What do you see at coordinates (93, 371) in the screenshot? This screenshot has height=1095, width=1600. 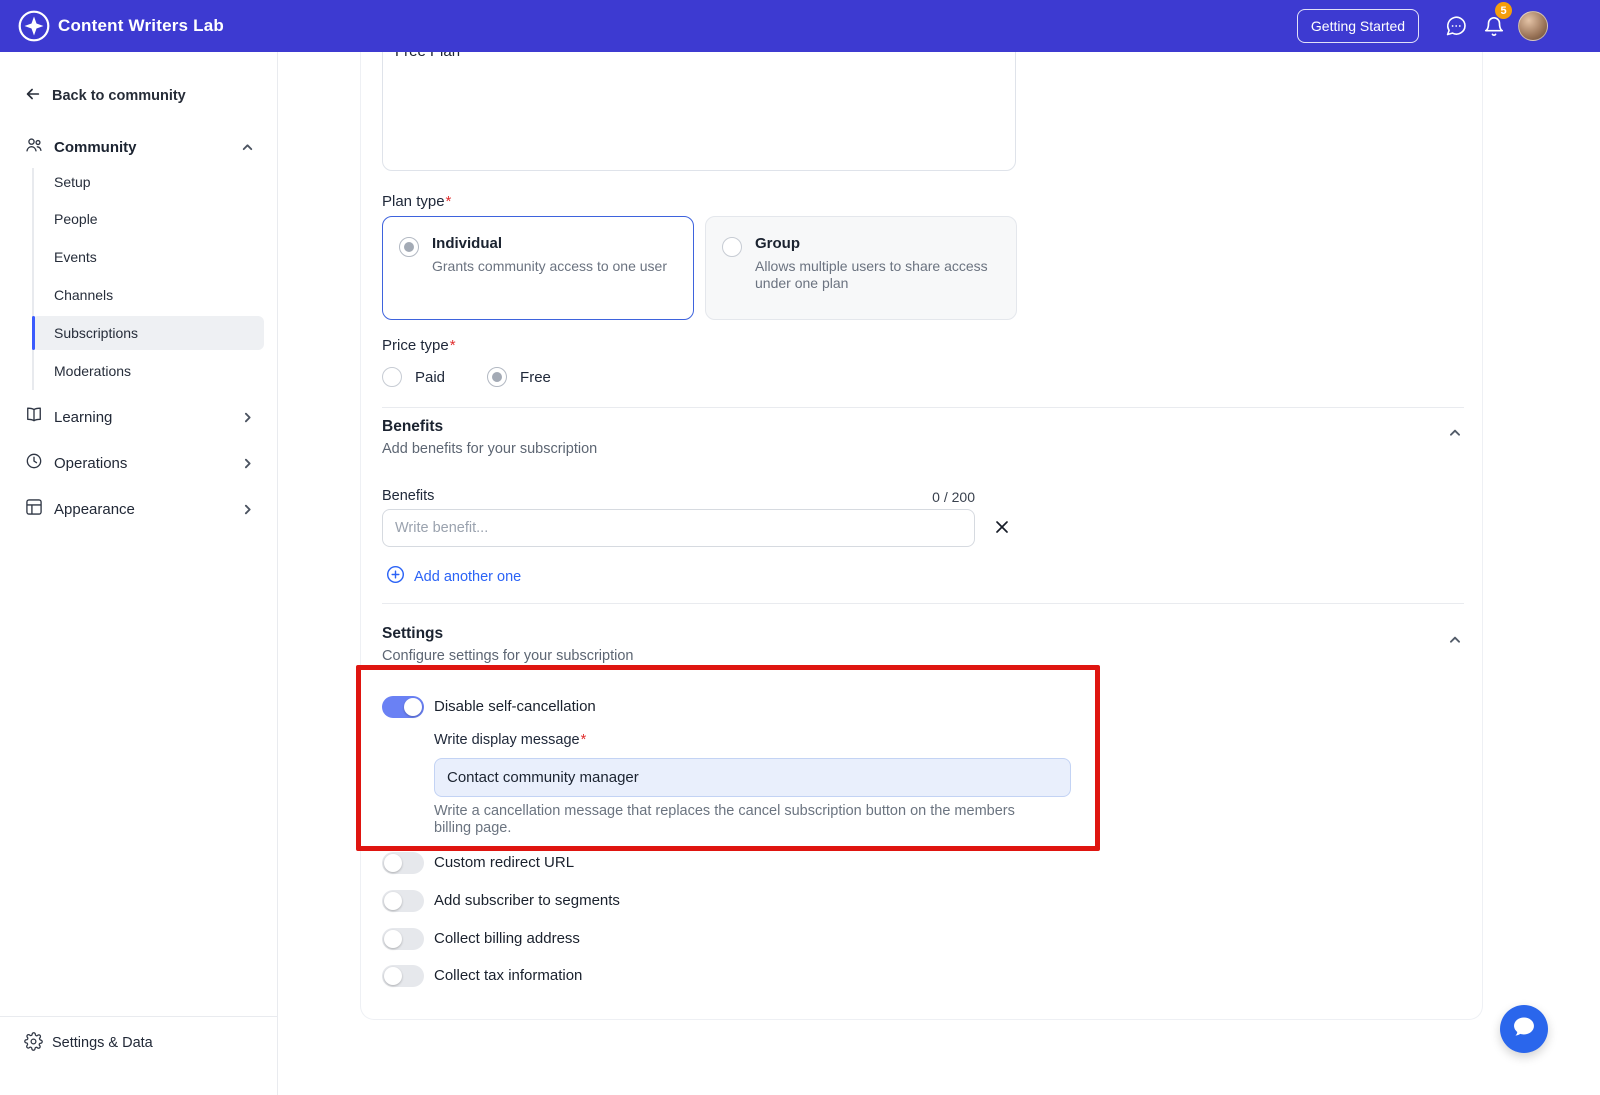 I see `sidebar-item-label: Moderations` at bounding box center [93, 371].